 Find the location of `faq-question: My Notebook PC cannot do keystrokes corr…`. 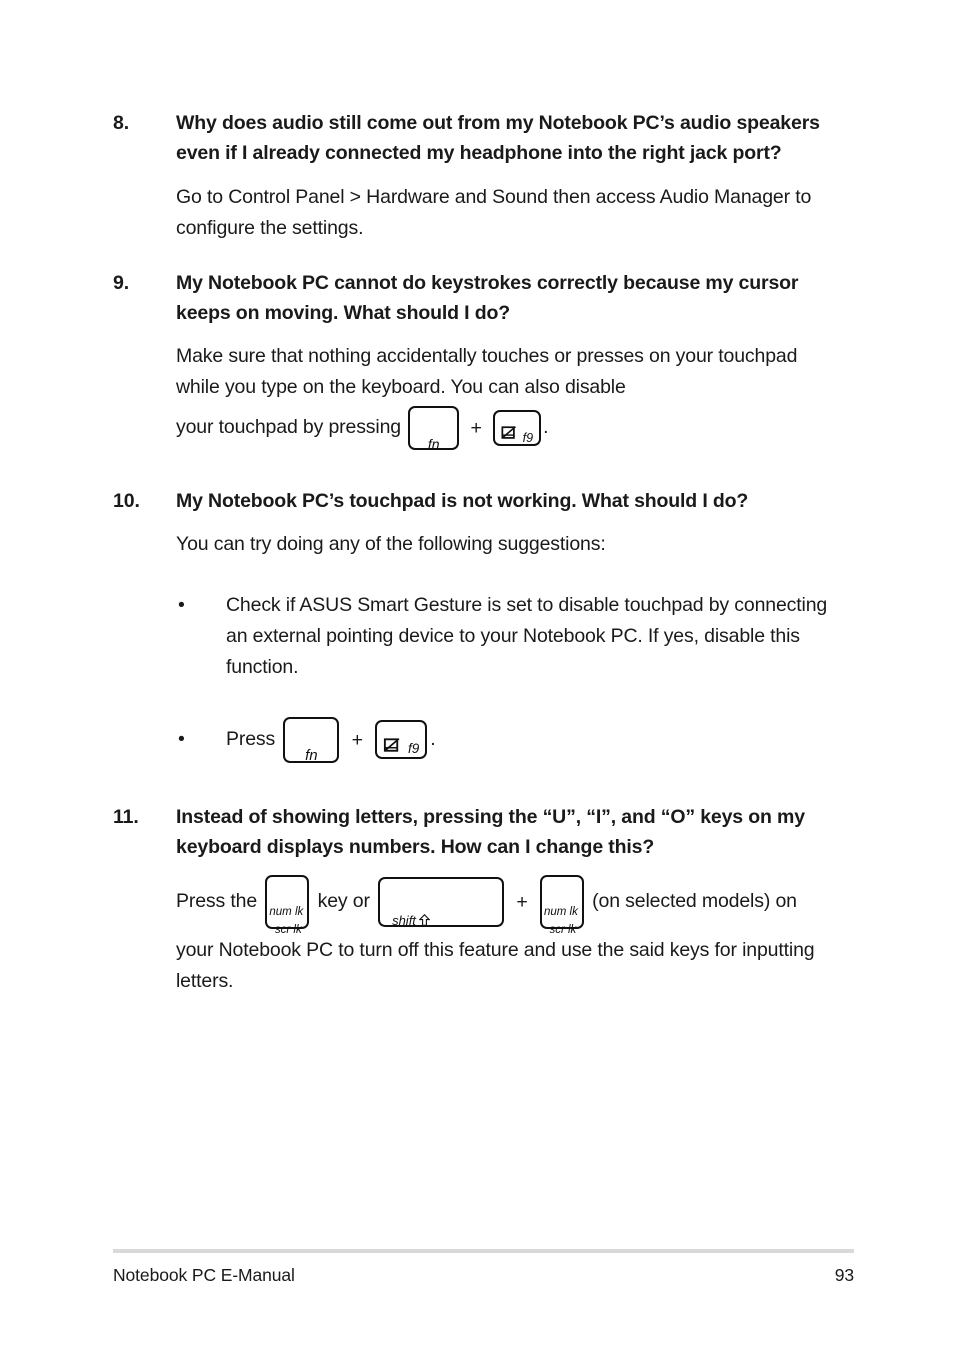

faq-question: My Notebook PC cannot do keystrokes corr… is located at coordinates (487, 298).